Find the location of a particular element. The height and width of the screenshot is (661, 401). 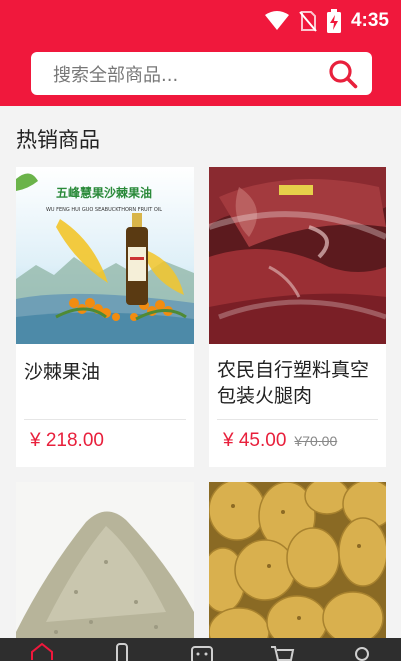

tab-user is located at coordinates (362, 649).